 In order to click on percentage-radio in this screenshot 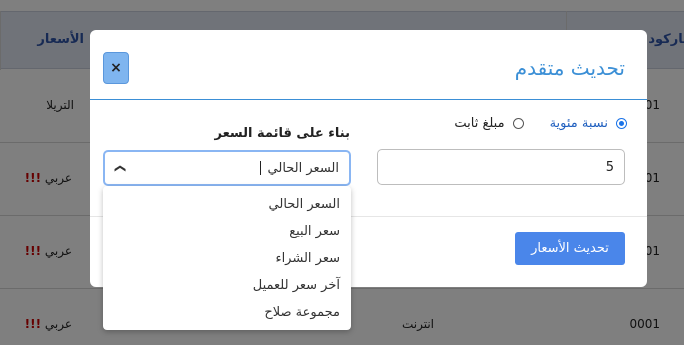, I will do `click(621, 123)`.